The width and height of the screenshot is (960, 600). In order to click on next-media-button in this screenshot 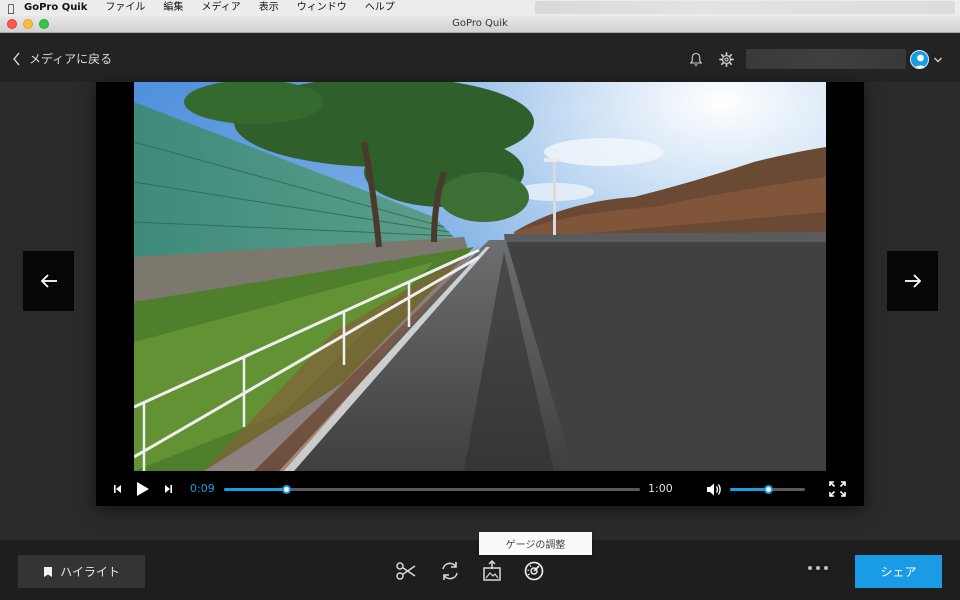, I will do `click(912, 281)`.